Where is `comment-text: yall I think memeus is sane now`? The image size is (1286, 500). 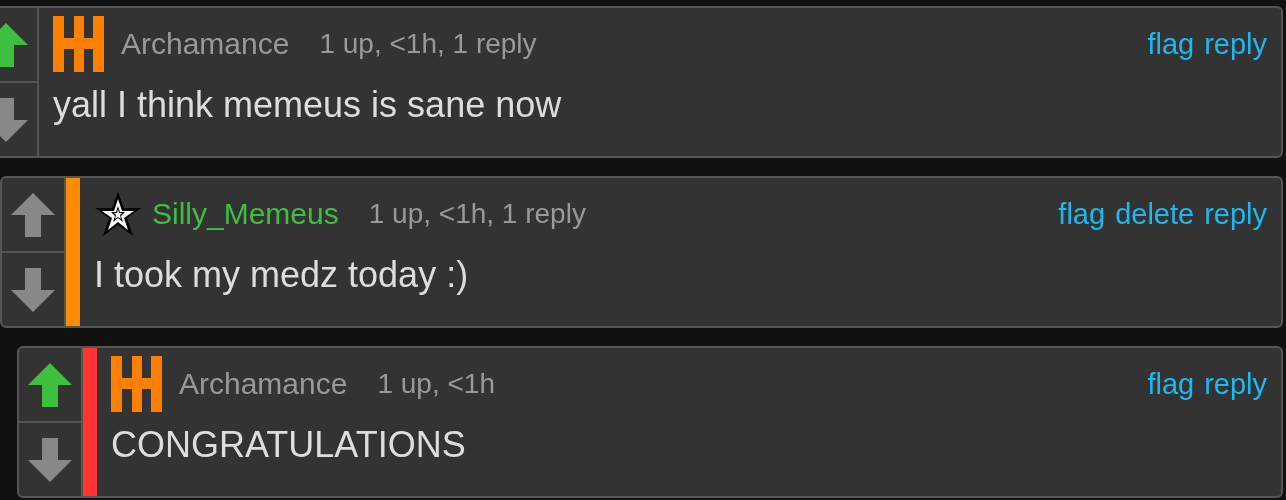
comment-text: yall I think memeus is sane now is located at coordinates (308, 104).